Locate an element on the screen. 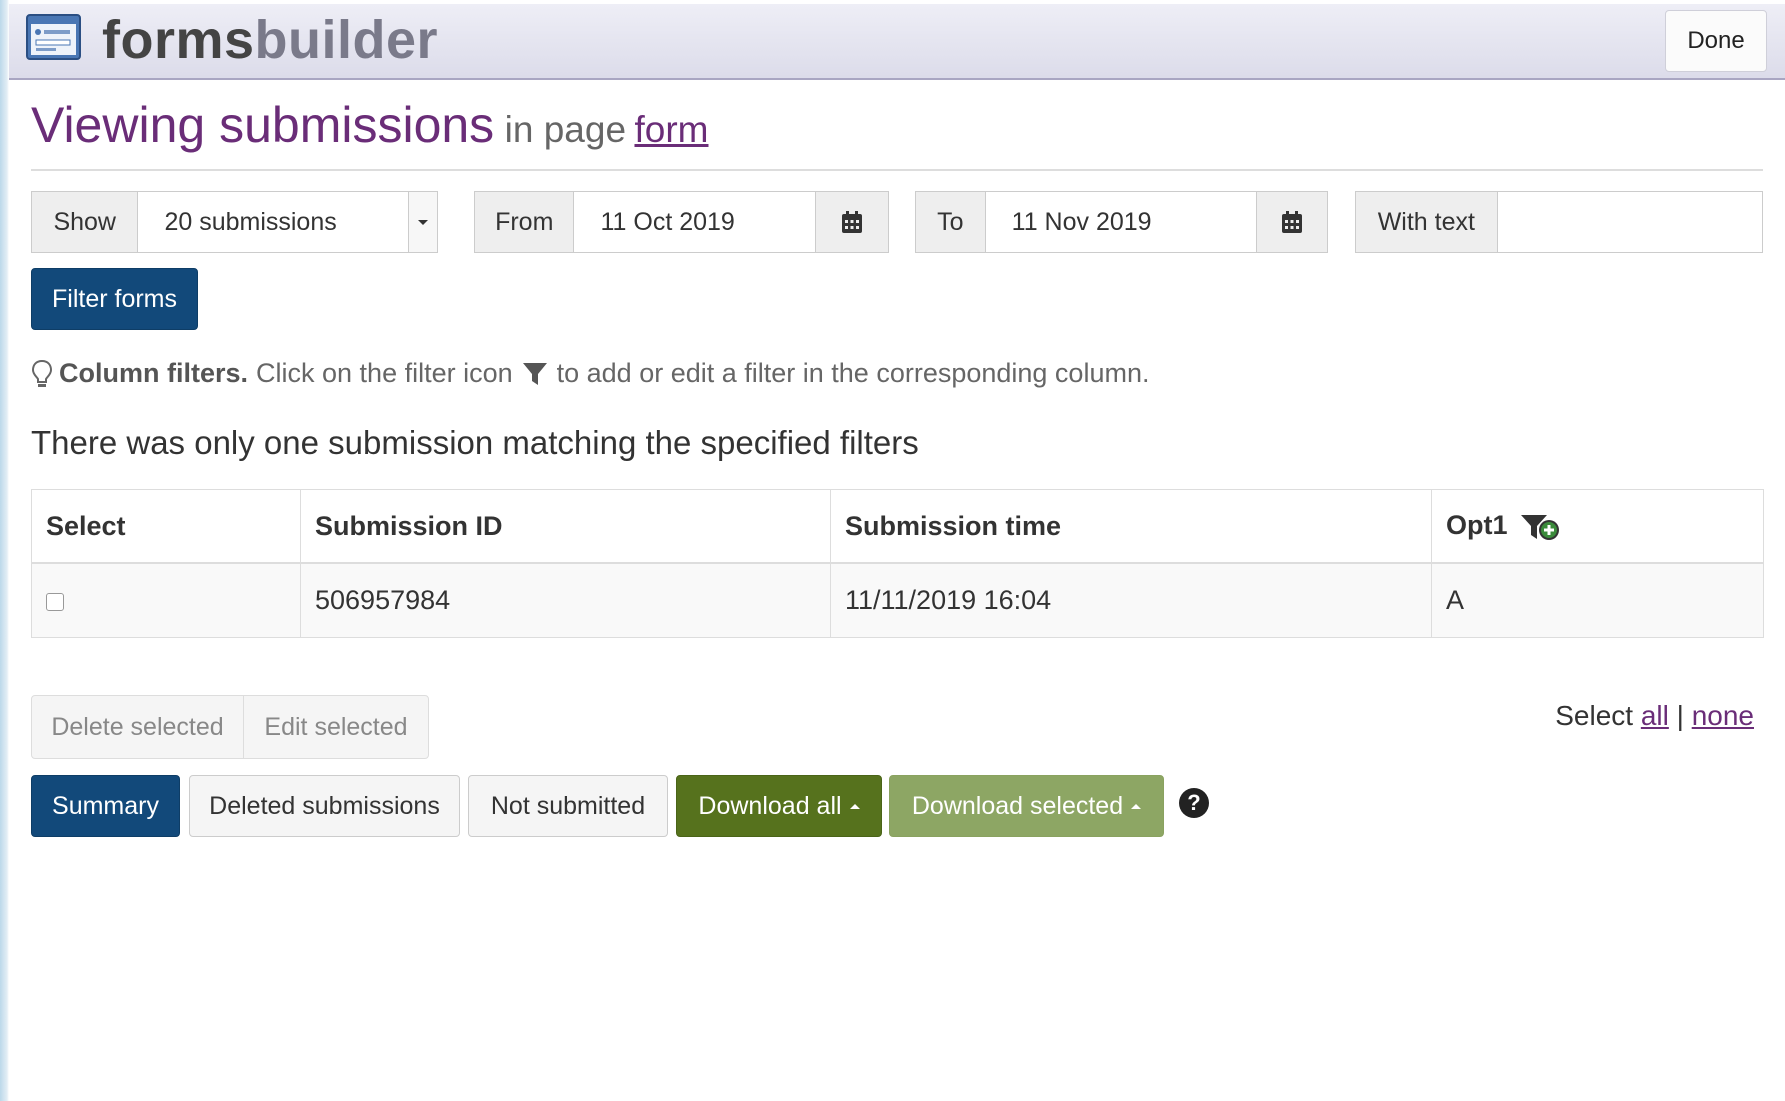 This screenshot has width=1785, height=1101. page-title-main: Viewing submissions is located at coordinates (263, 125).